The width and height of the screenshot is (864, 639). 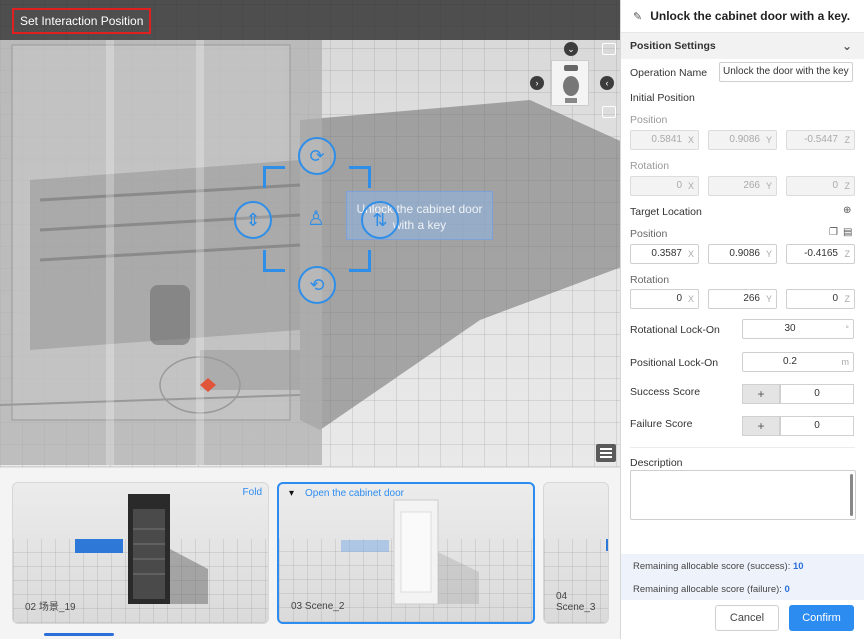 What do you see at coordinates (817, 394) in the screenshot?
I see `success-score-input: 0` at bounding box center [817, 394].